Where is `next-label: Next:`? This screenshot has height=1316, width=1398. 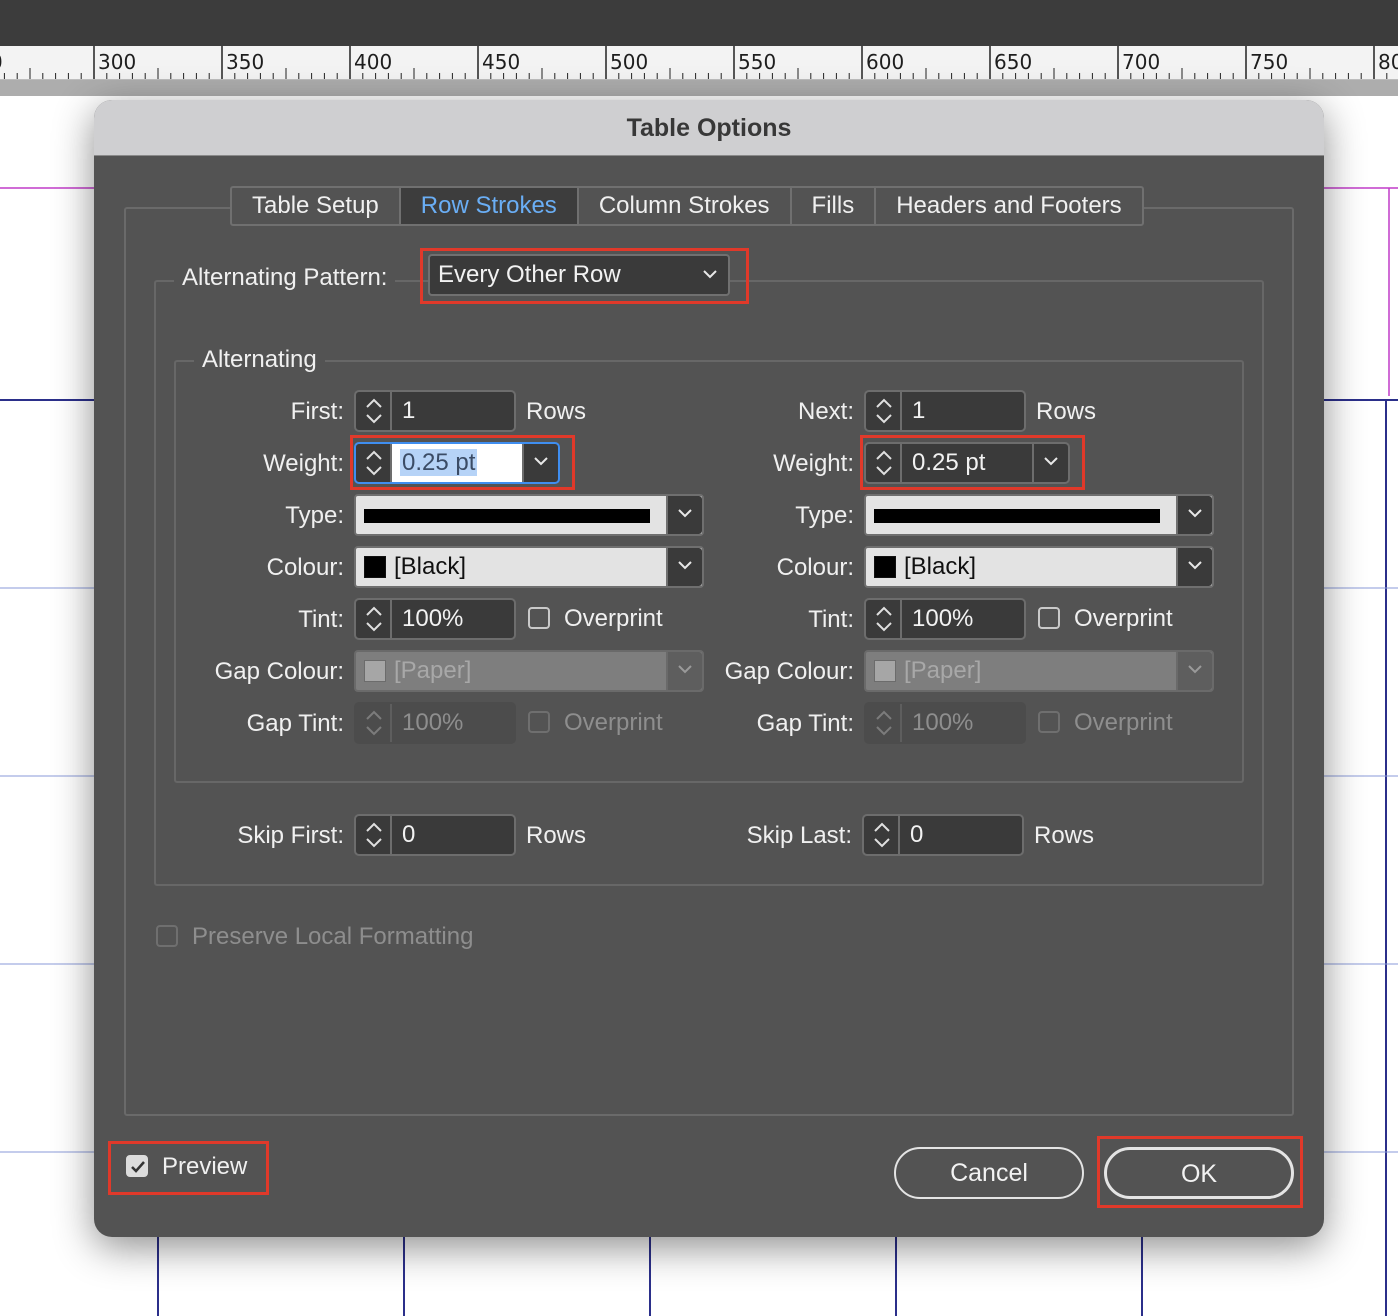
next-label: Next: is located at coordinates (825, 411).